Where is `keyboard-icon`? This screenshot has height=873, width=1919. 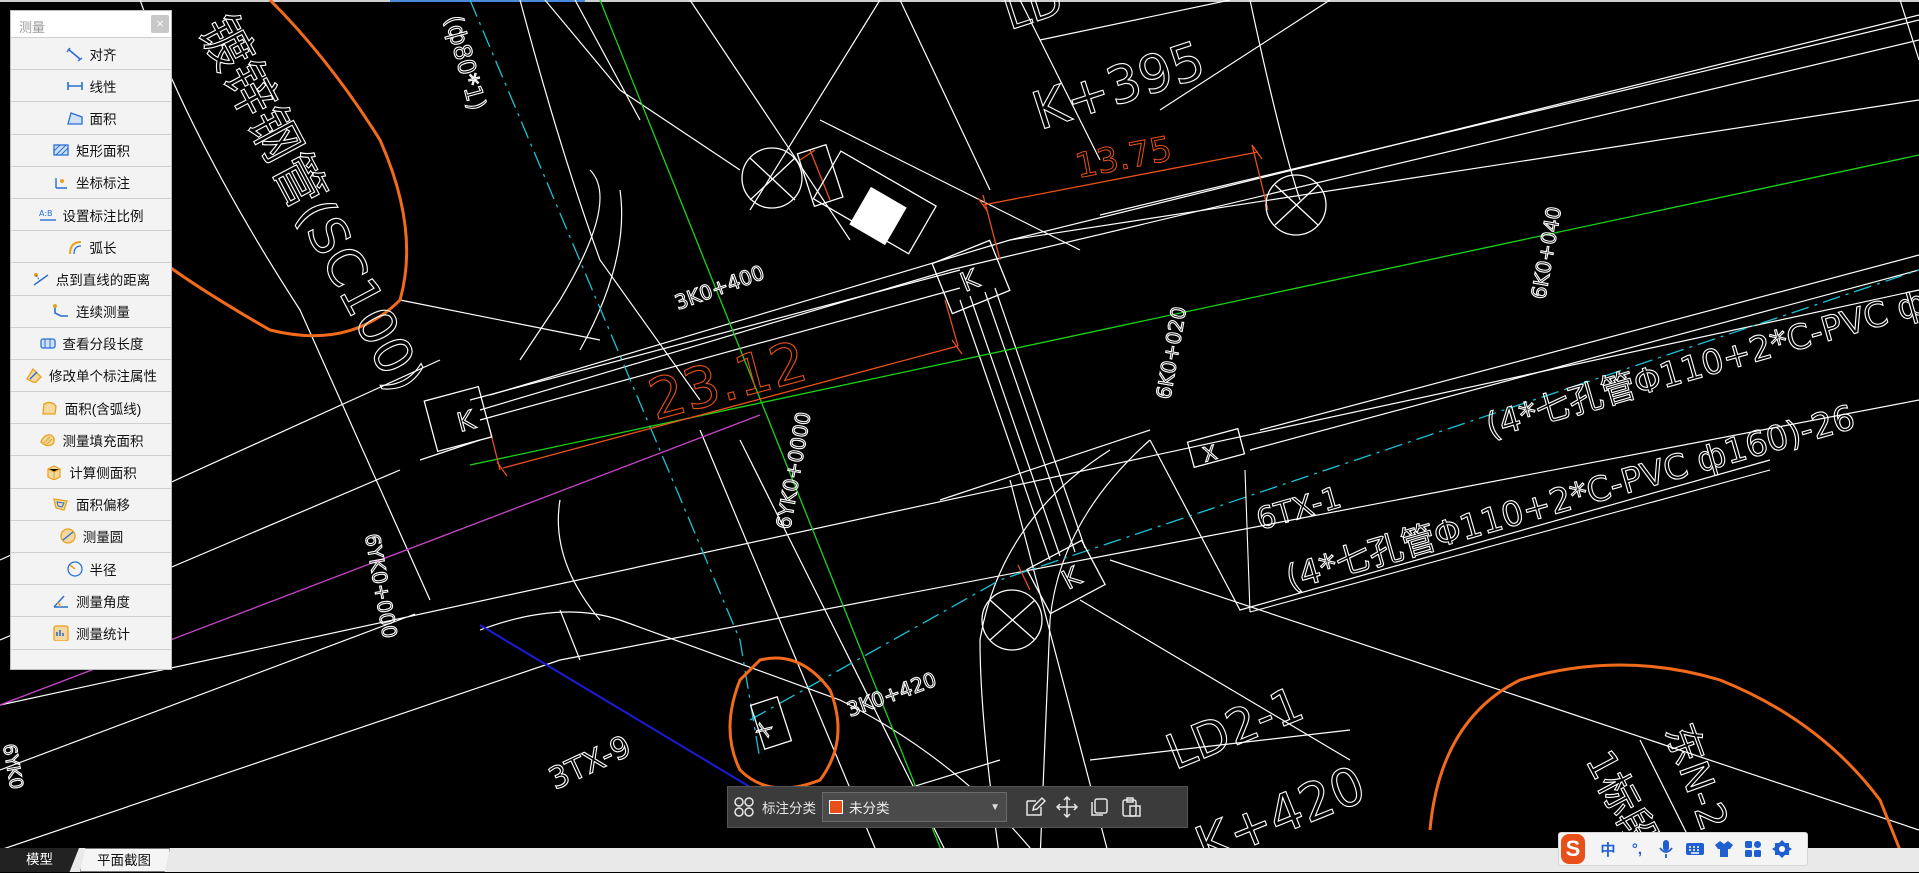 keyboard-icon is located at coordinates (1695, 849).